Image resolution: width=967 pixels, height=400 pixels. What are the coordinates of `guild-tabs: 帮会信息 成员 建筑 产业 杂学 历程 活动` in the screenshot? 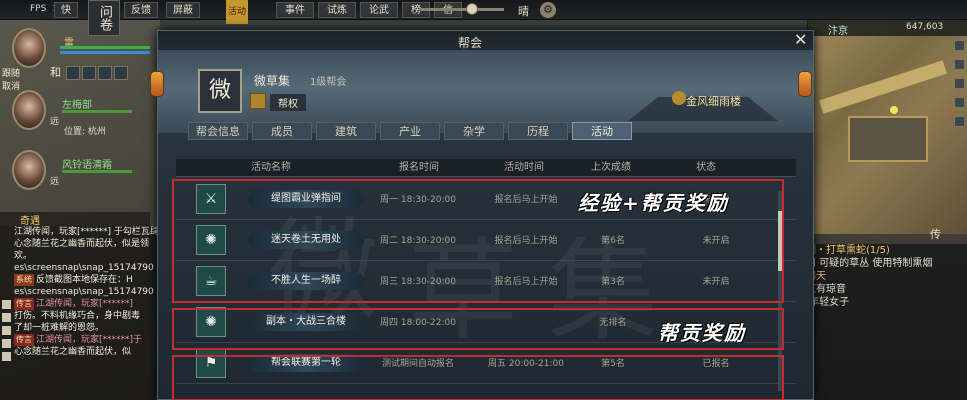 It's located at (410, 131).